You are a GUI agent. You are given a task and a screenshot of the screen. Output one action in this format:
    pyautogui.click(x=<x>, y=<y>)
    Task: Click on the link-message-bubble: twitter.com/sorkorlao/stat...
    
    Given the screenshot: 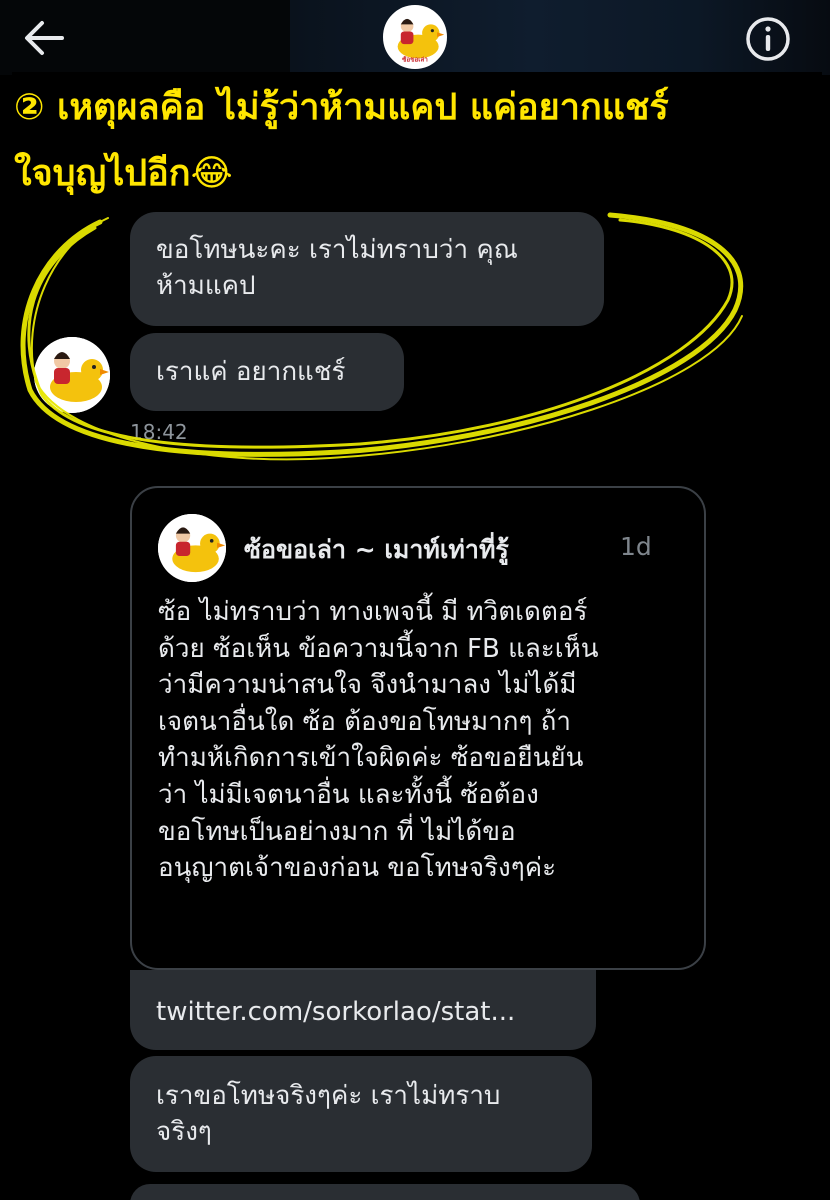 What is the action you would take?
    pyautogui.click(x=363, y=1010)
    